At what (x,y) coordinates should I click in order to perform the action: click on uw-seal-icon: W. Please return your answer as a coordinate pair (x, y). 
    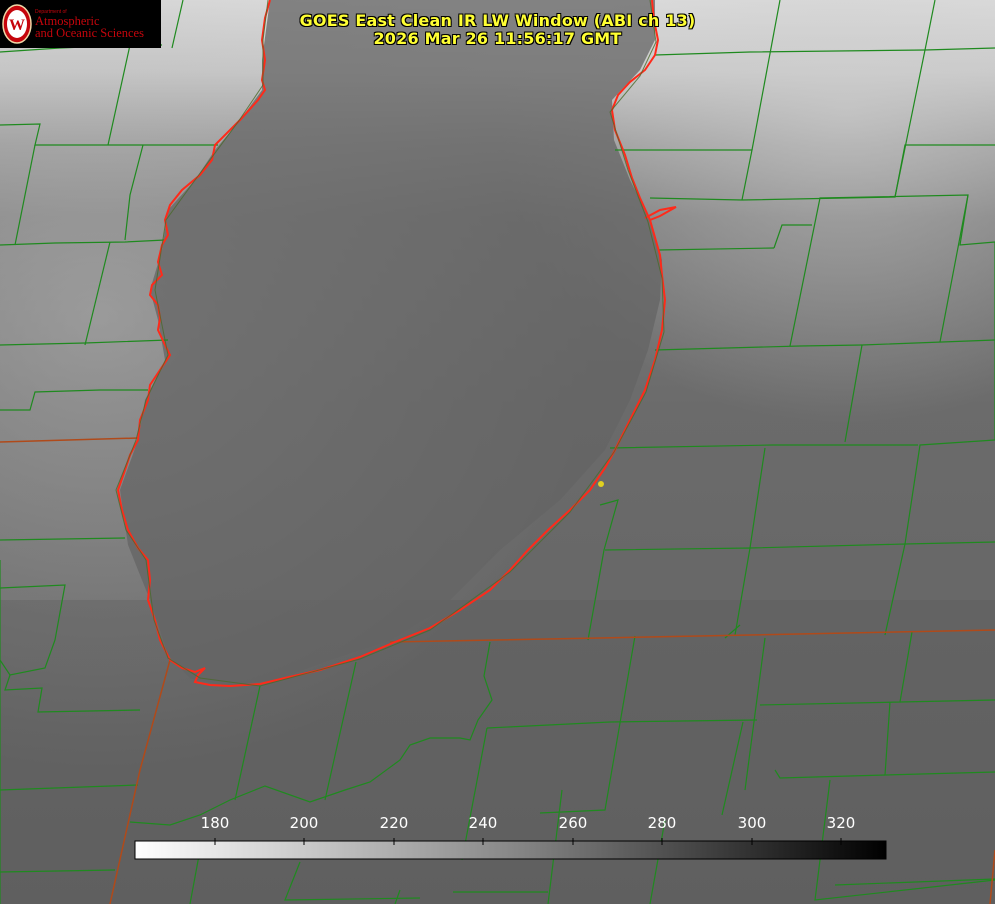
    Looking at the image, I should click on (17, 24).